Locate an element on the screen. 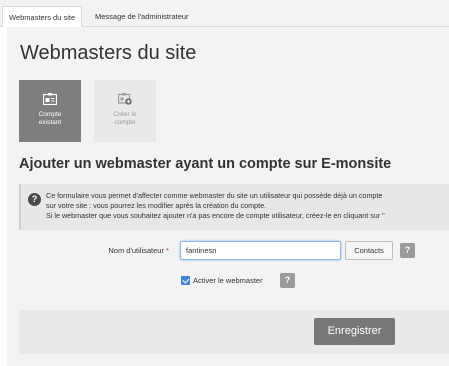  activate-webmaster-checkbox is located at coordinates (185, 280).